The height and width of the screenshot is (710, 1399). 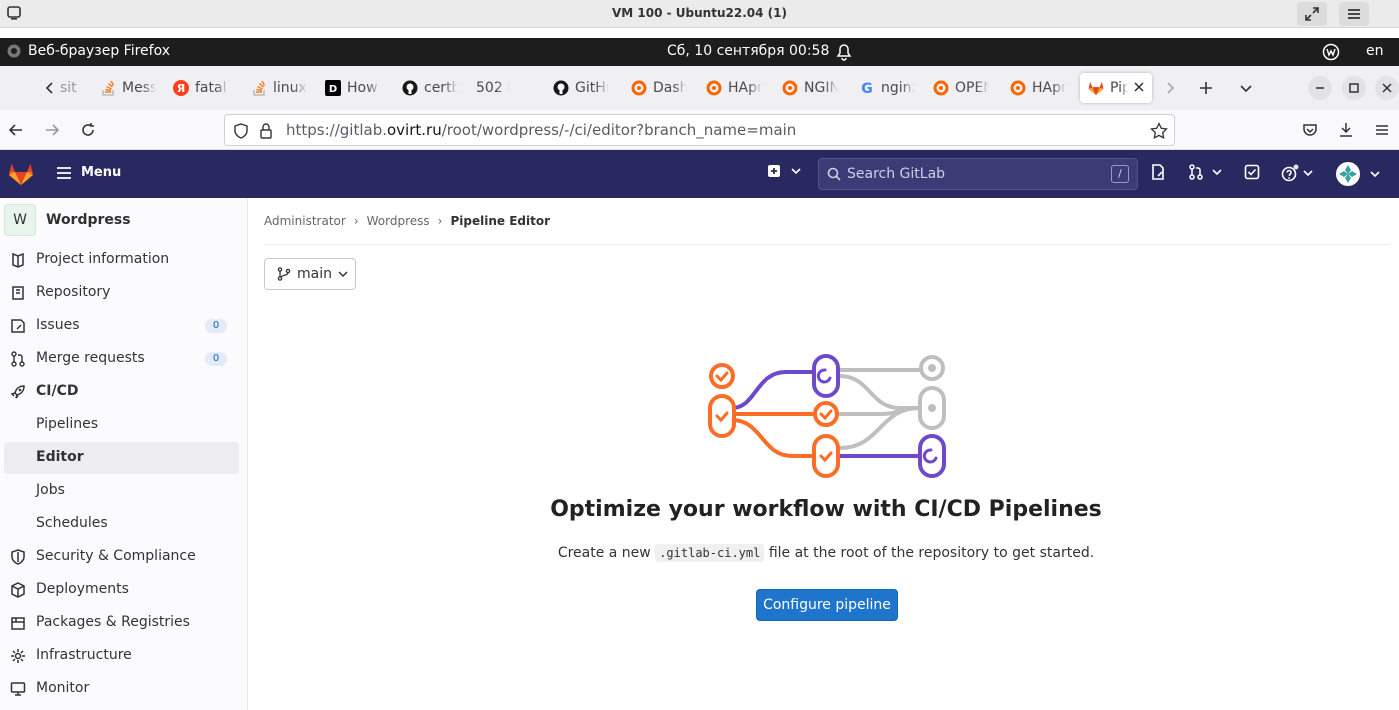 I want to click on network-icon, so click(x=1331, y=52).